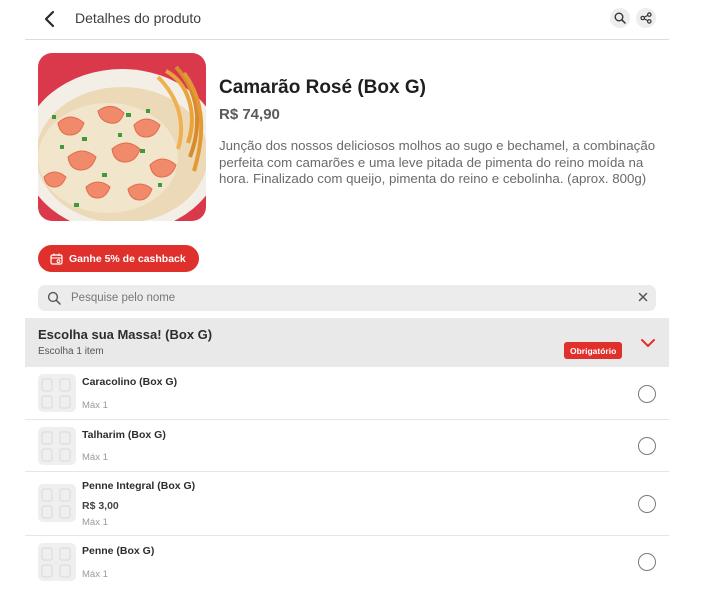  What do you see at coordinates (138, 18) in the screenshot?
I see `page-title: Detalhes do produto` at bounding box center [138, 18].